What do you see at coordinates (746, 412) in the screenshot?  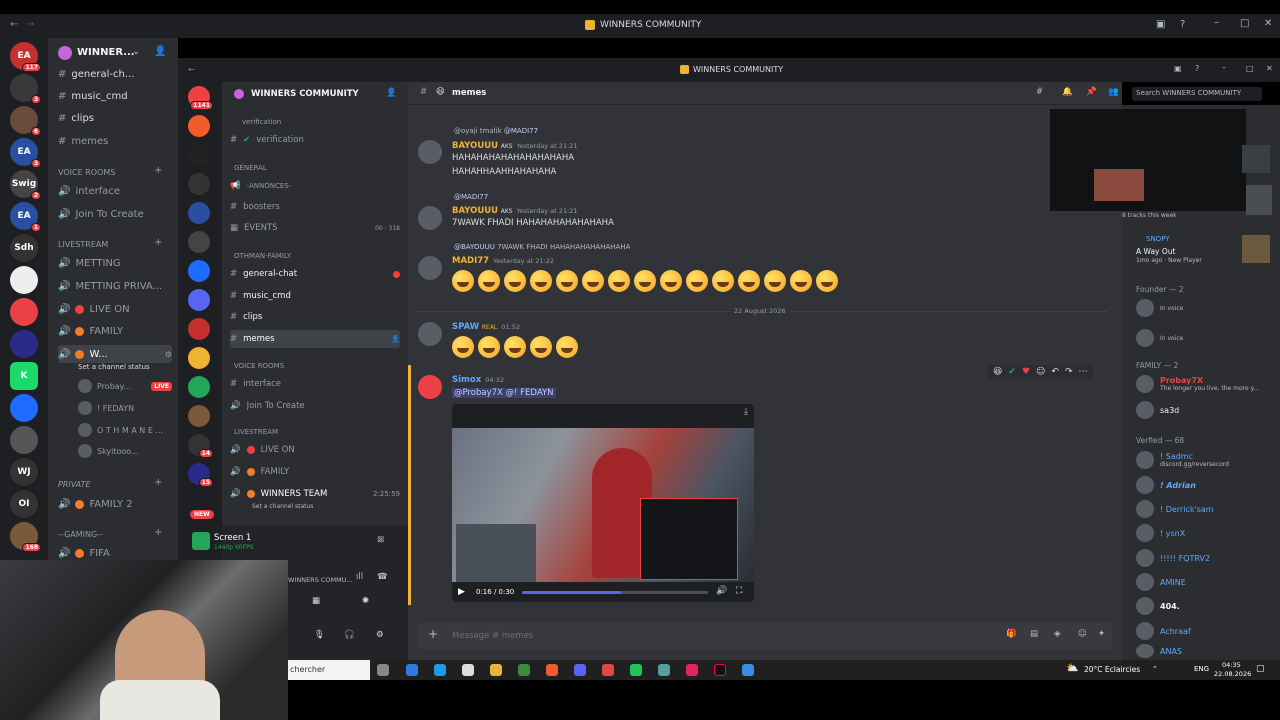 I see `download-icon: ⤓` at bounding box center [746, 412].